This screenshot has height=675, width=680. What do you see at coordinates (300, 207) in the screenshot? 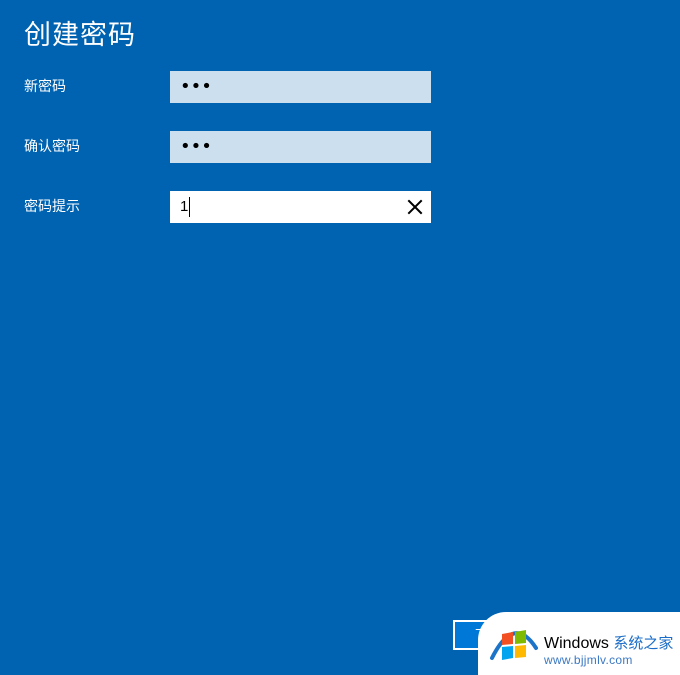
I see `password-hint-input: 1` at bounding box center [300, 207].